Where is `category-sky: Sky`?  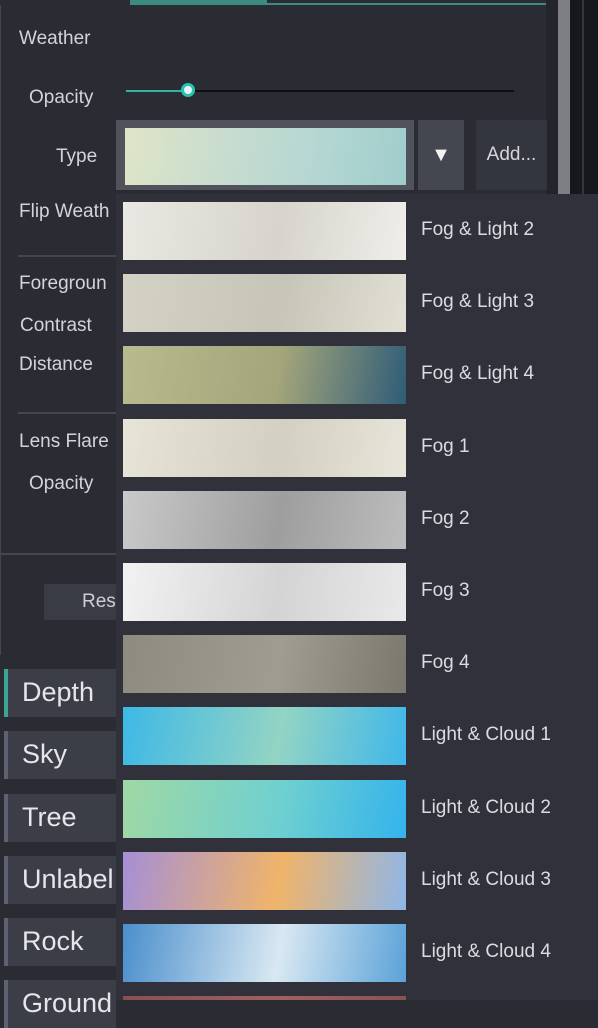 category-sky: Sky is located at coordinates (60, 755).